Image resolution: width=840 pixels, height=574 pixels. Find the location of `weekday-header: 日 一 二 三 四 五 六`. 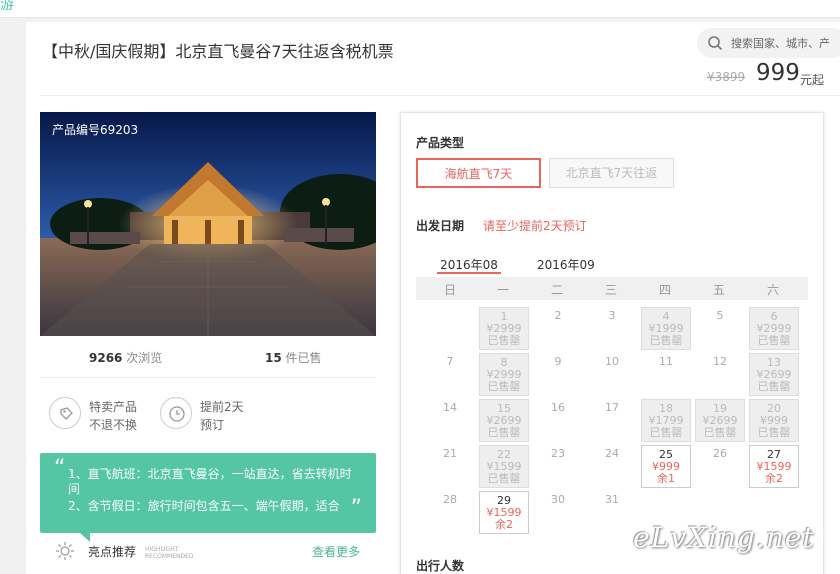

weekday-header: 日 一 二 三 四 五 六 is located at coordinates (612, 288).